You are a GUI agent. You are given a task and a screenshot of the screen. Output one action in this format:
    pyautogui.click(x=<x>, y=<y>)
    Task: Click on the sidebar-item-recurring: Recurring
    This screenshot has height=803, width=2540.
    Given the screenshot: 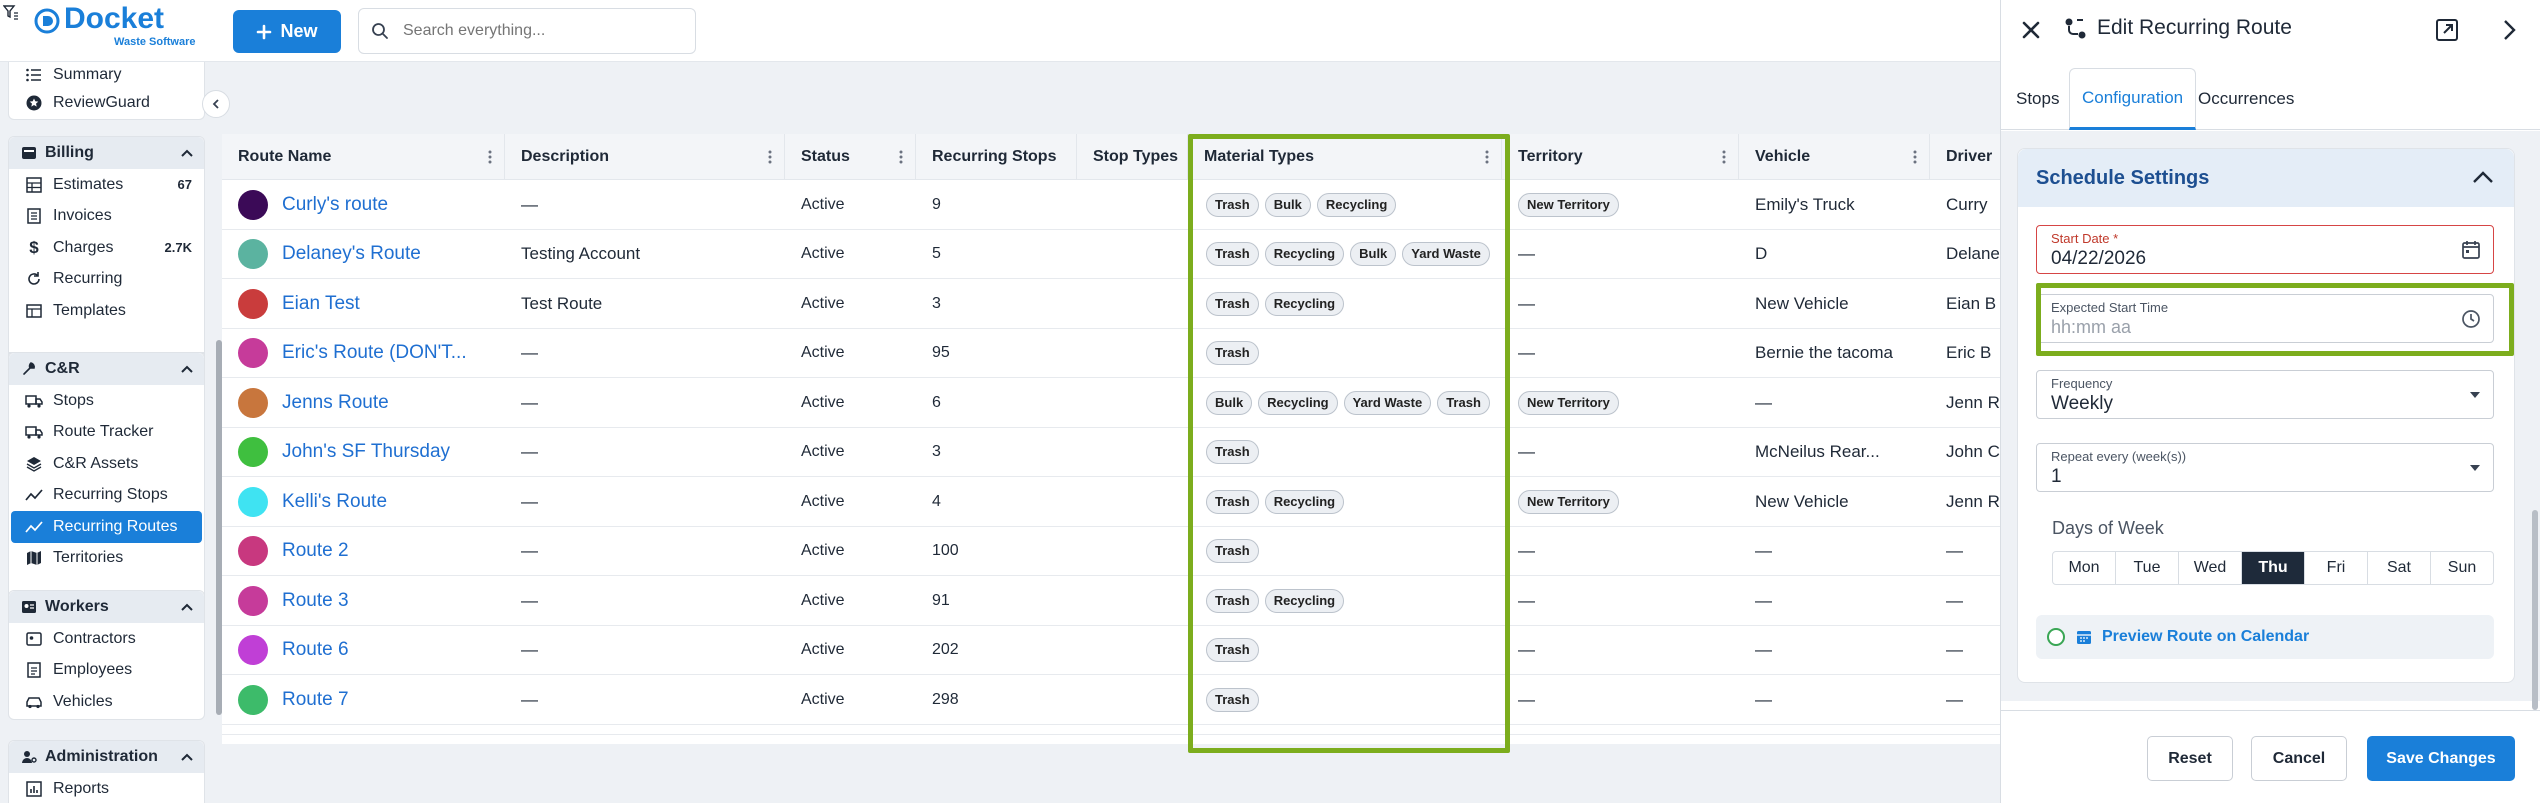 What is the action you would take?
    pyautogui.click(x=106, y=280)
    